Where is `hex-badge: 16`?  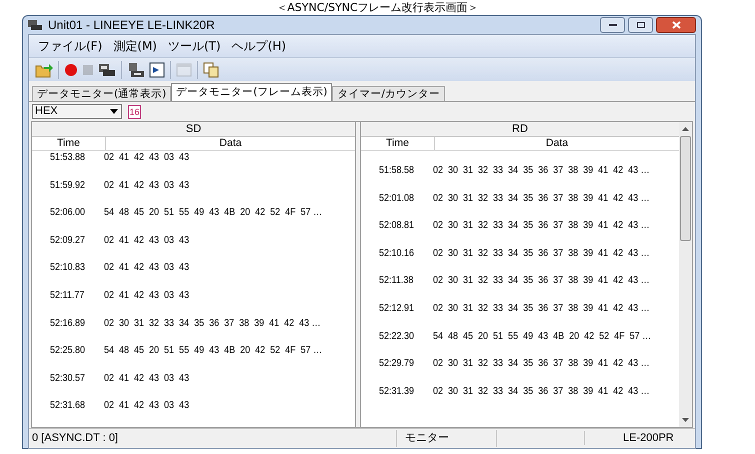
hex-badge: 16 is located at coordinates (134, 111).